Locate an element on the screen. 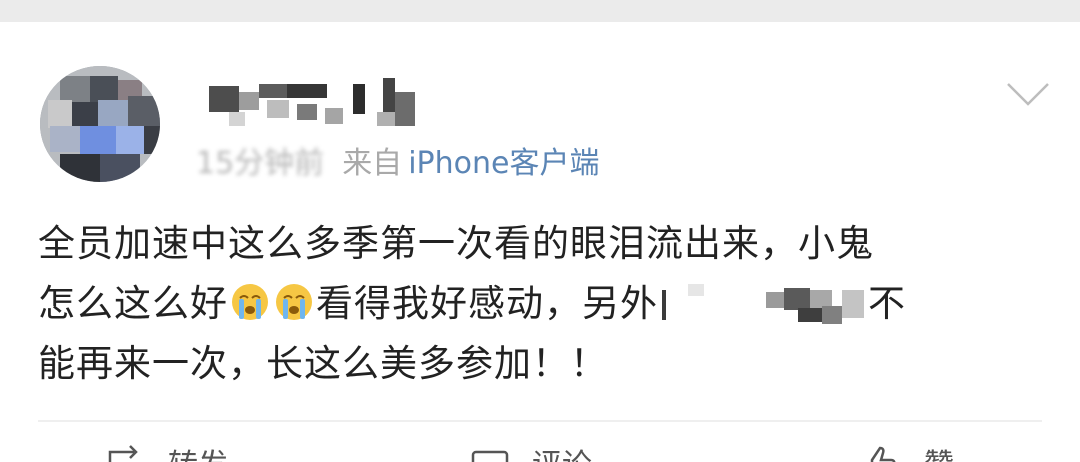  repost-icon is located at coordinates (123, 453).